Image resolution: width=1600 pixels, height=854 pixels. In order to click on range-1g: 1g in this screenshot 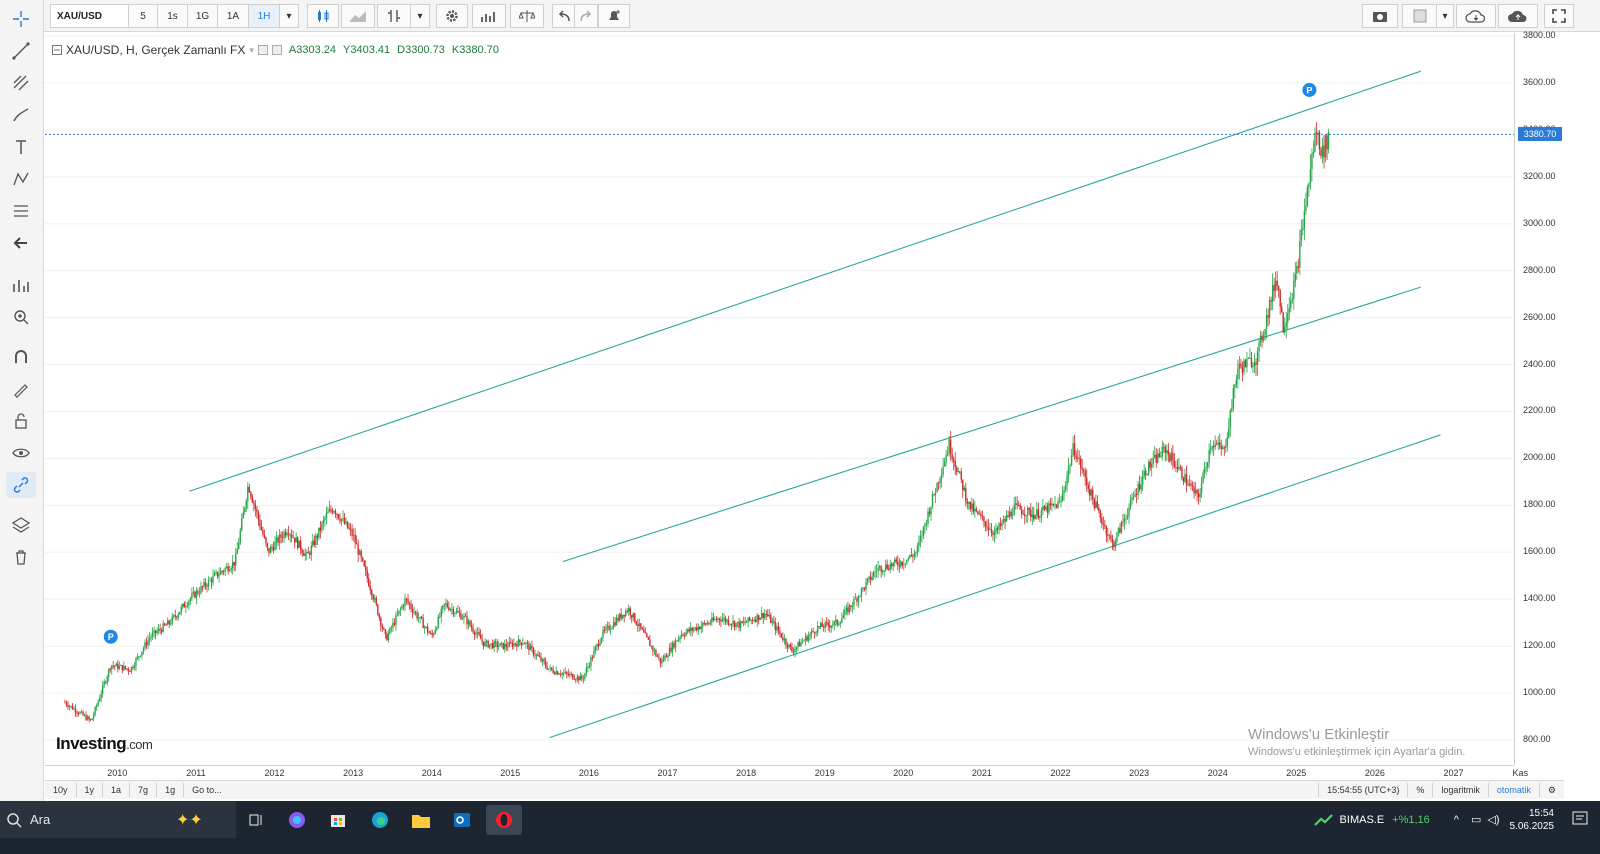, I will do `click(171, 790)`.